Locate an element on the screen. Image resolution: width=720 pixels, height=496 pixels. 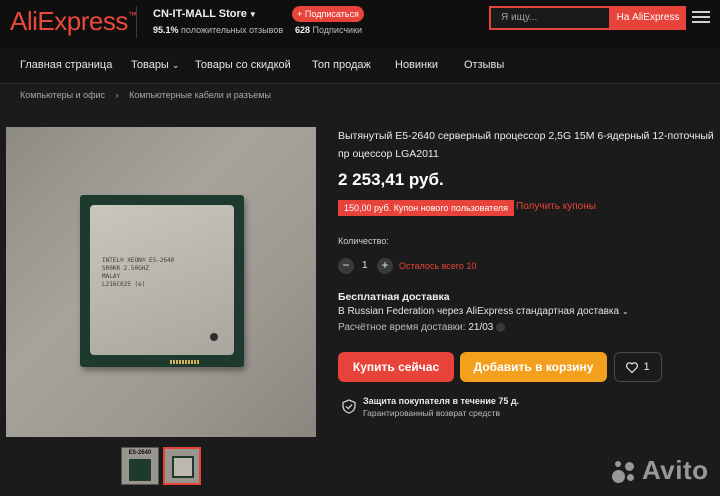
caret-down-icon: ▼ is located at coordinates (252, 14).